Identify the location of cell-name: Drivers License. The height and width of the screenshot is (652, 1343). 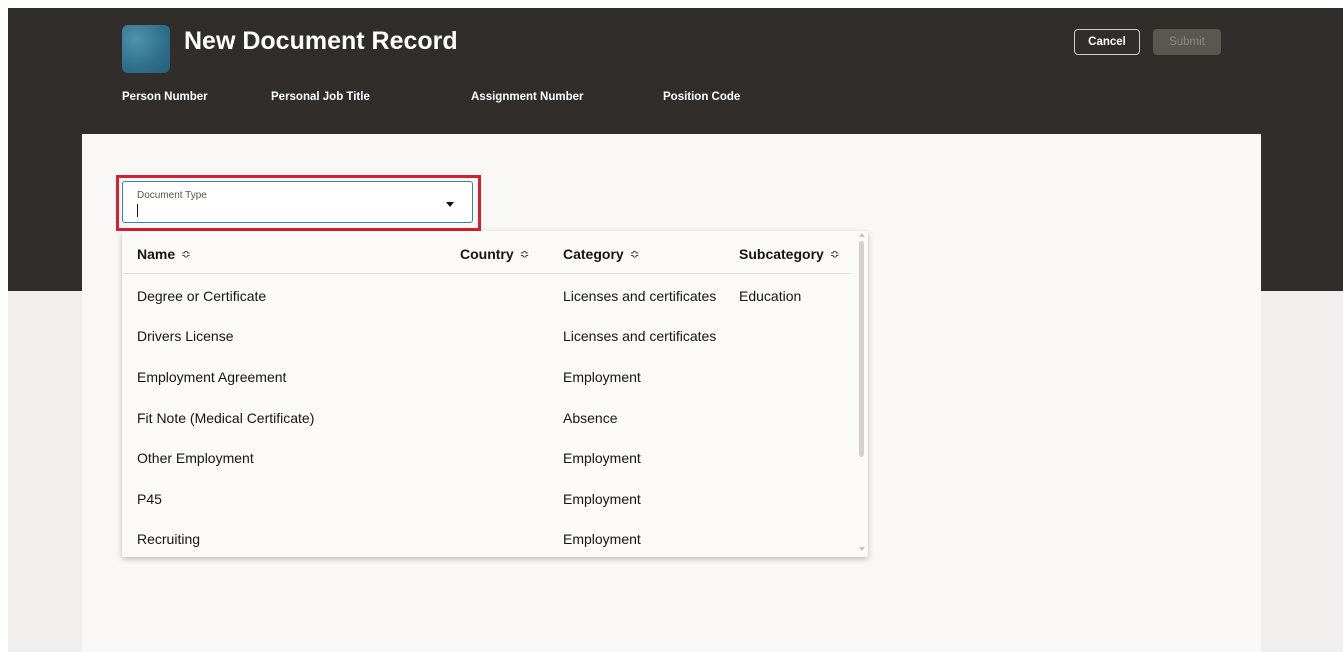
(185, 336).